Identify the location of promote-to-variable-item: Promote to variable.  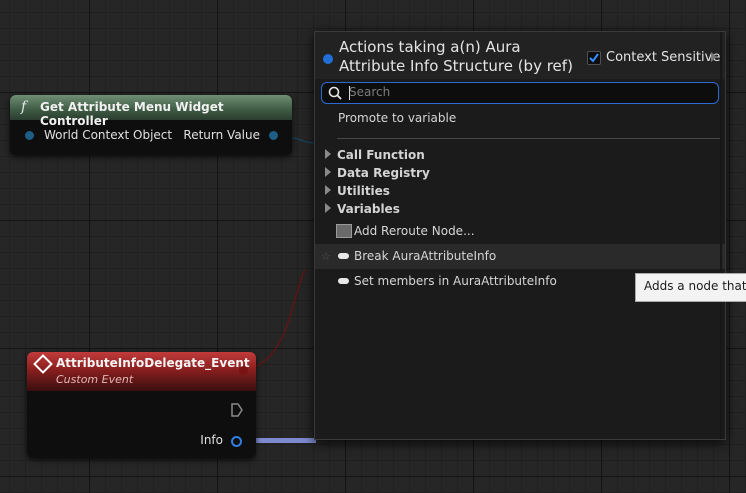
(397, 118).